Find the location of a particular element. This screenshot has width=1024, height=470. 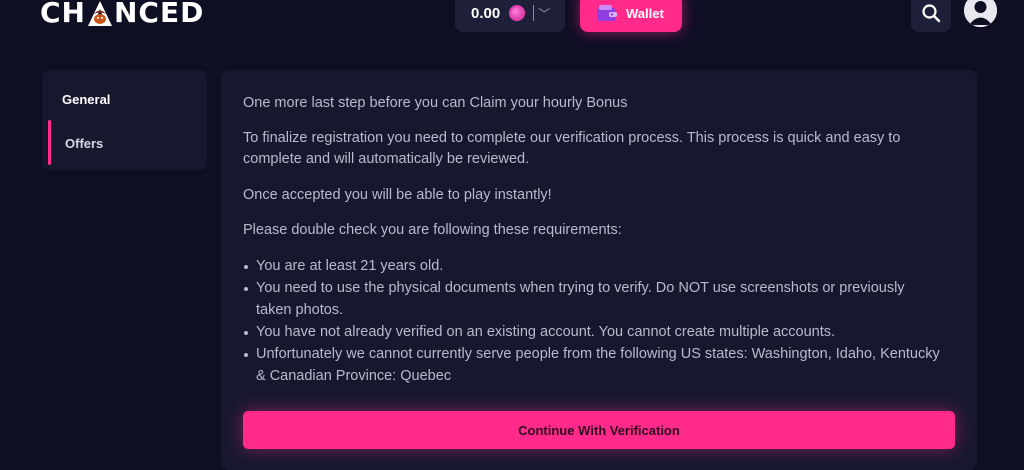

logo-text-end: NCED is located at coordinates (159, 14).